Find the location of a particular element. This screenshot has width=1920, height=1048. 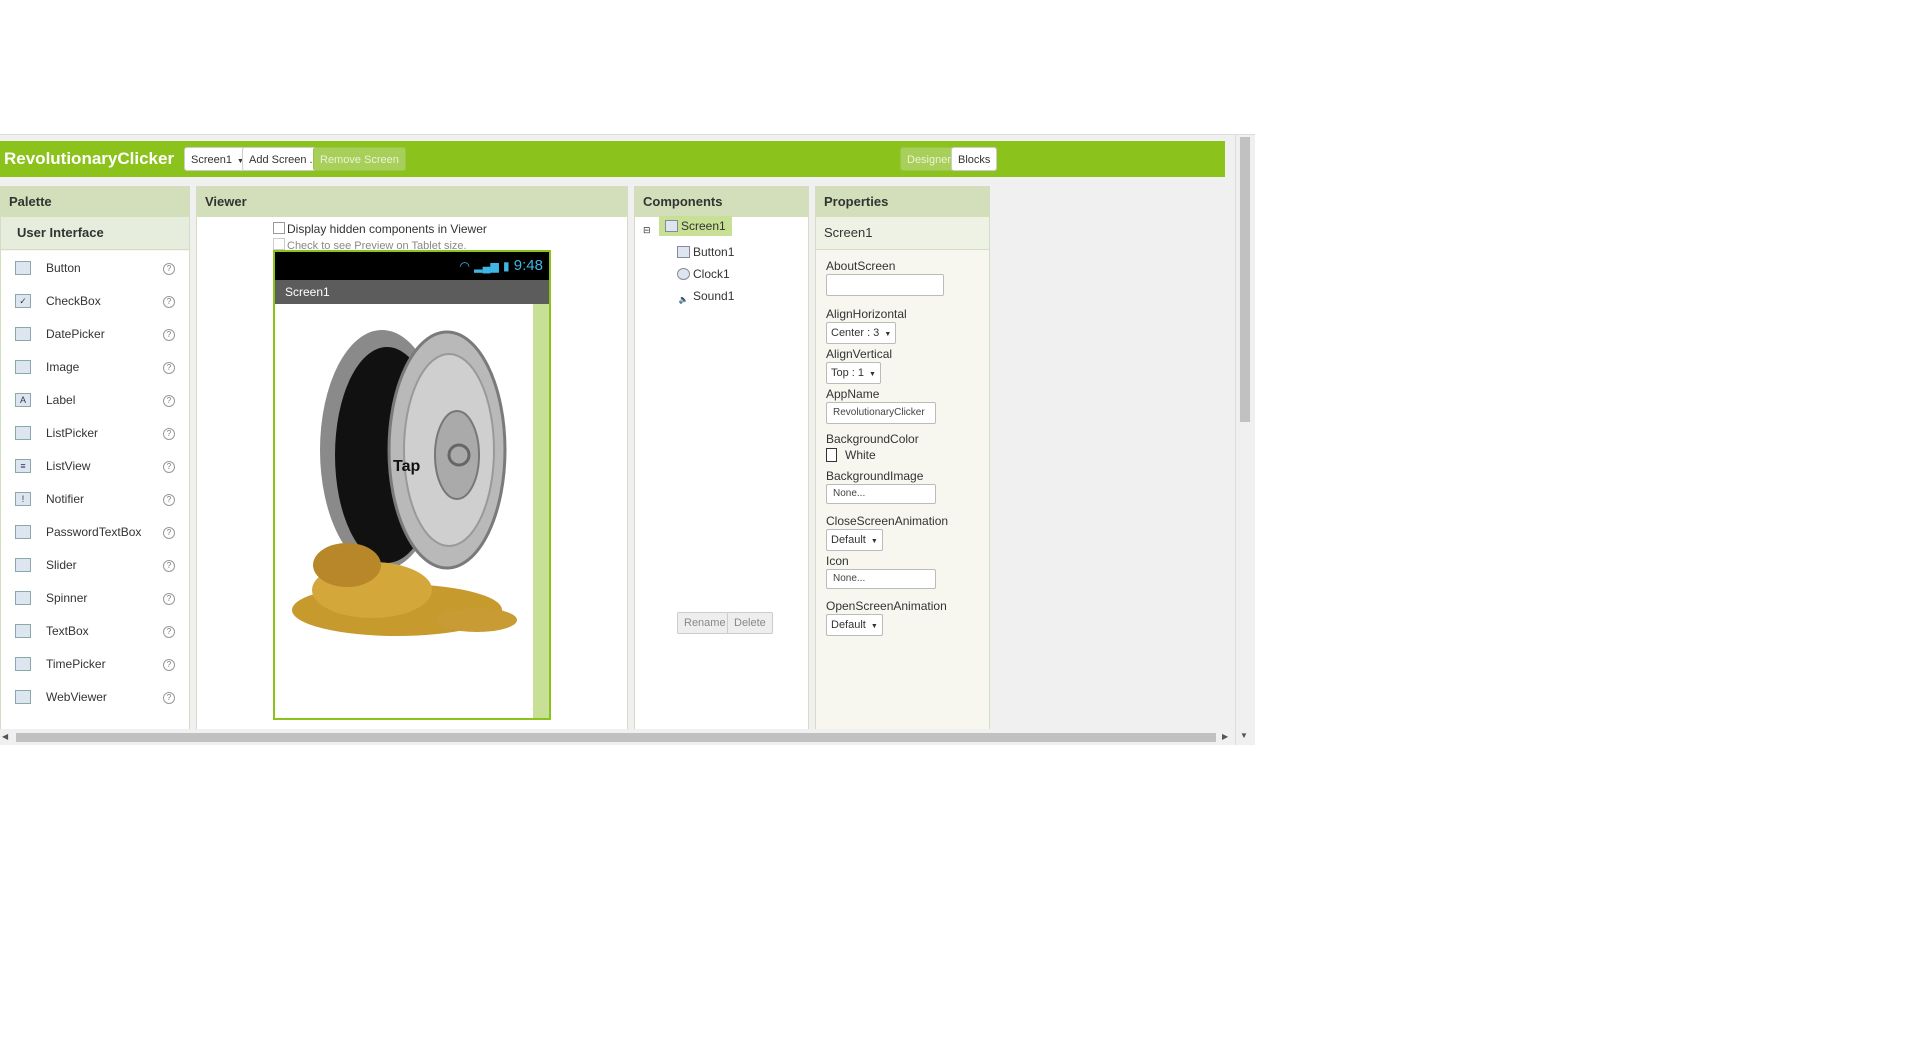

remove-screen-button: Remove Screen is located at coordinates (359, 159).